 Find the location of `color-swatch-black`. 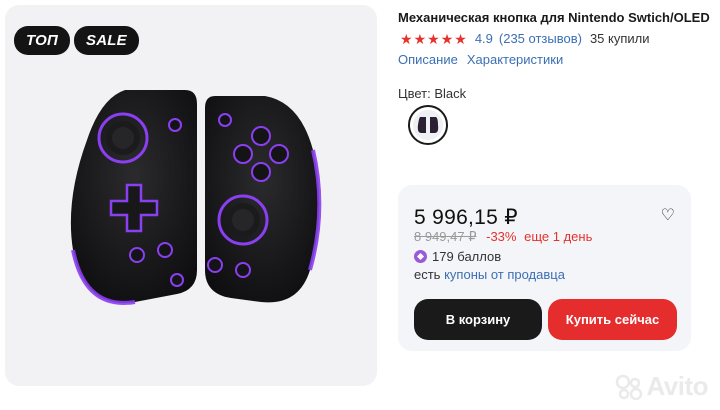

color-swatch-black is located at coordinates (428, 125).